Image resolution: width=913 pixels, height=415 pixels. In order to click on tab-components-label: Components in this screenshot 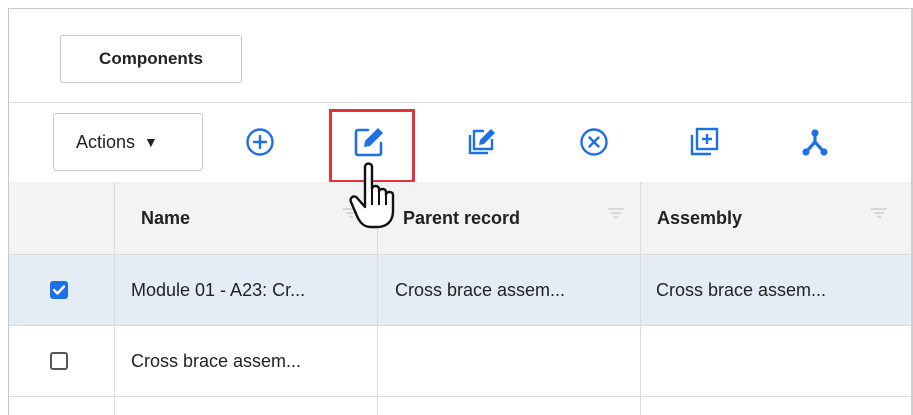, I will do `click(151, 58)`.